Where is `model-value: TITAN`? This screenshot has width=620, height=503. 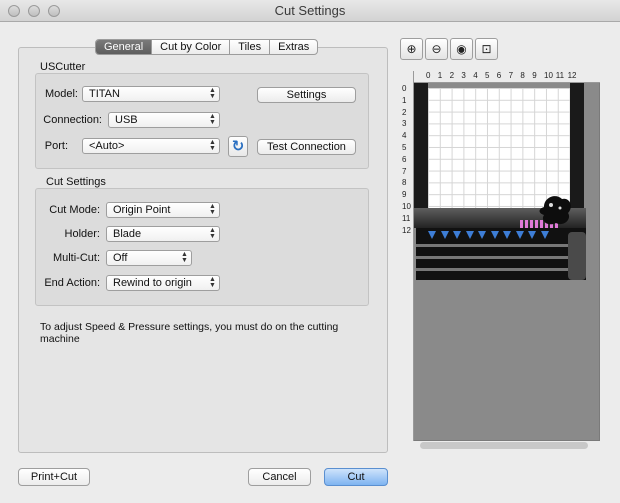 model-value: TITAN is located at coordinates (104, 94).